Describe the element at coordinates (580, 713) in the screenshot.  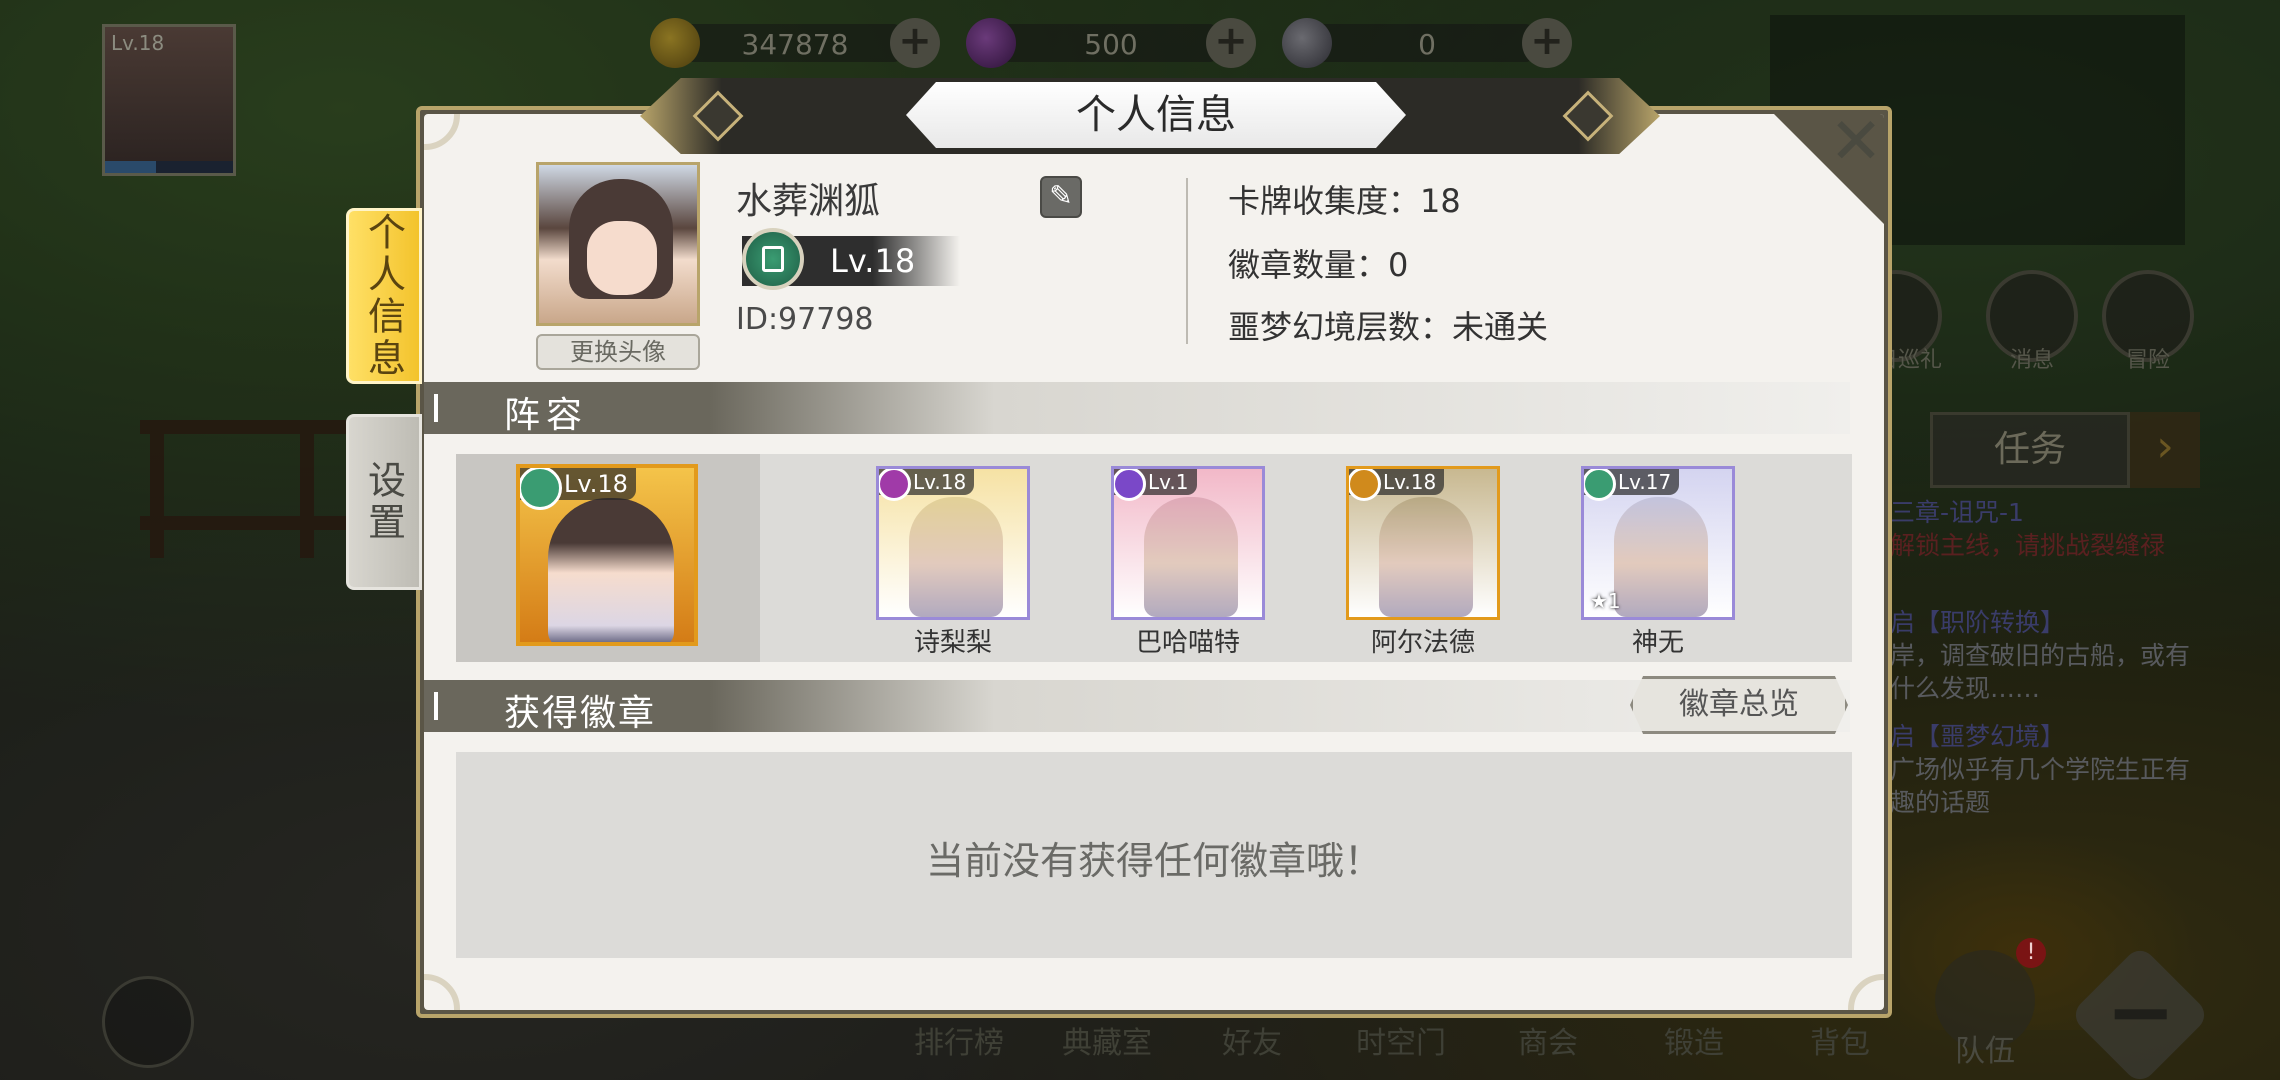
I see `badges-header: 获得徽章` at that location.